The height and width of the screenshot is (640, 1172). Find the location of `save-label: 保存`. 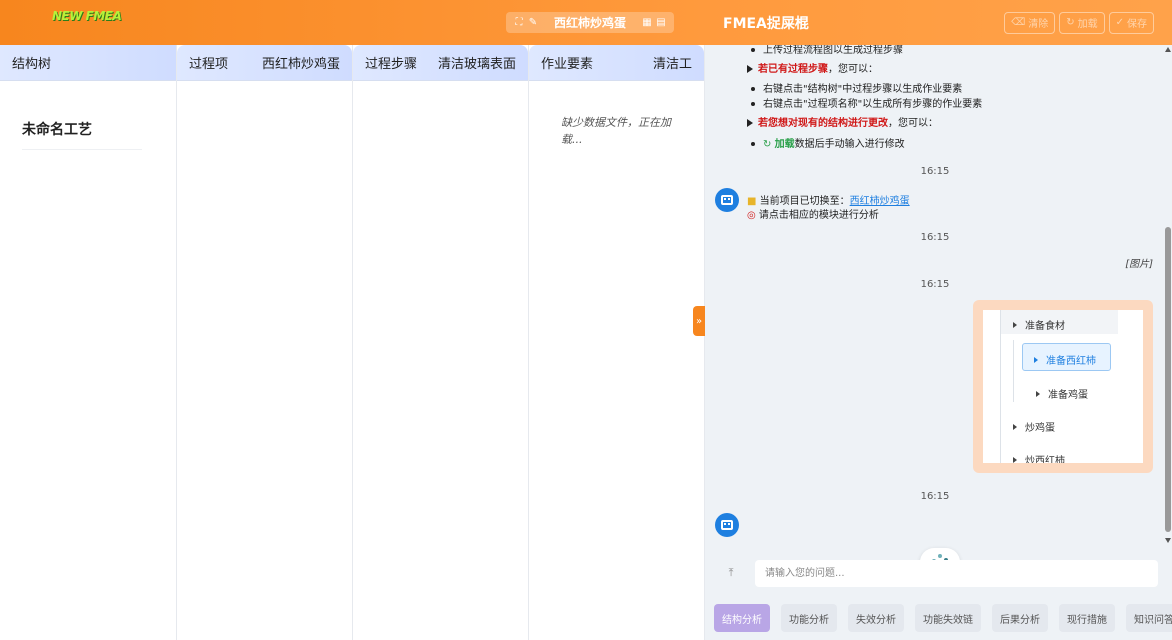

save-label: 保存 is located at coordinates (1137, 24).